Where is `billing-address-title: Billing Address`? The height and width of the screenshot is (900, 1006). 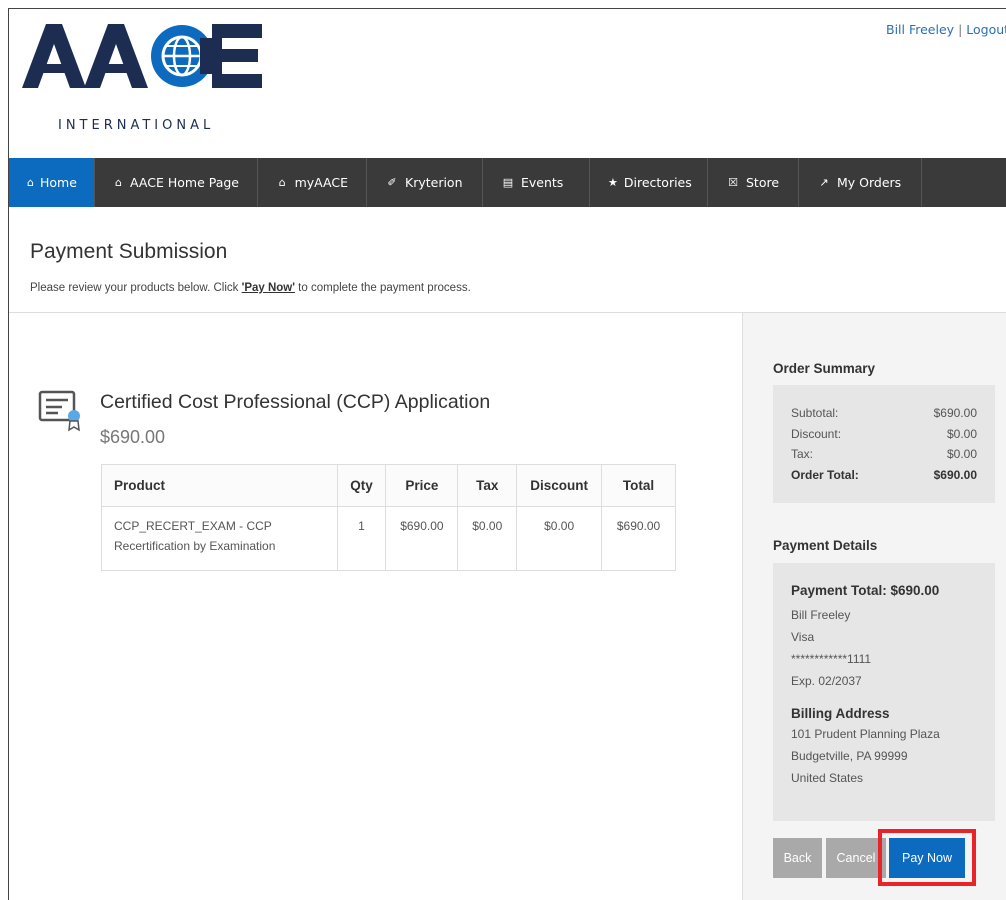
billing-address-title: Billing Address is located at coordinates (840, 713).